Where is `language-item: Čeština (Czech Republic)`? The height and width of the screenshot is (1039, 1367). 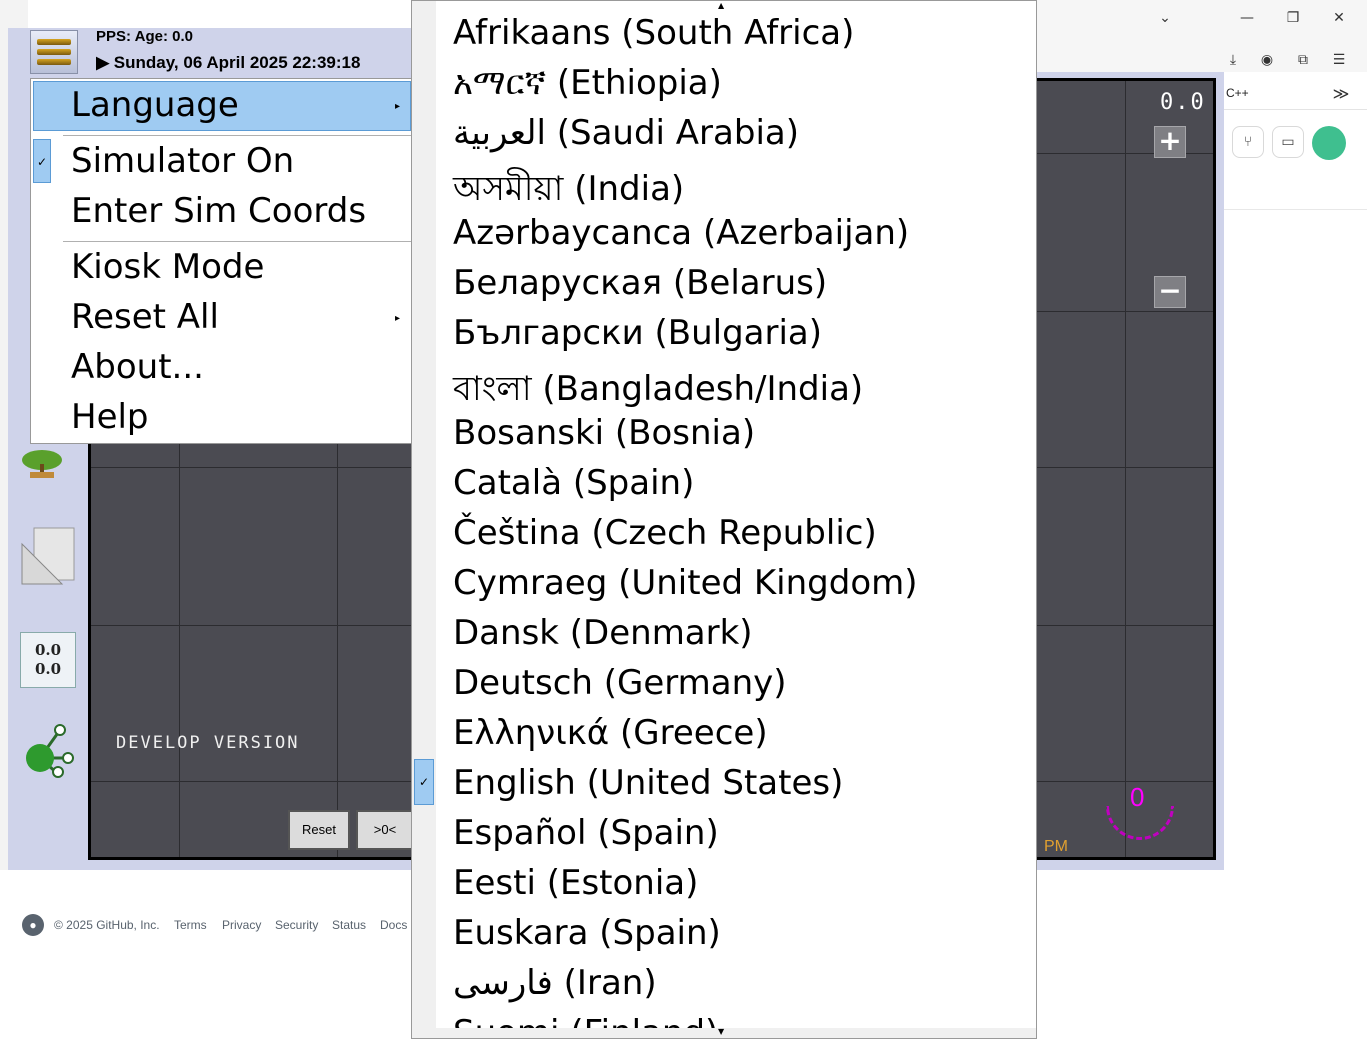
language-item: Čeština (Czech Republic) is located at coordinates (665, 533).